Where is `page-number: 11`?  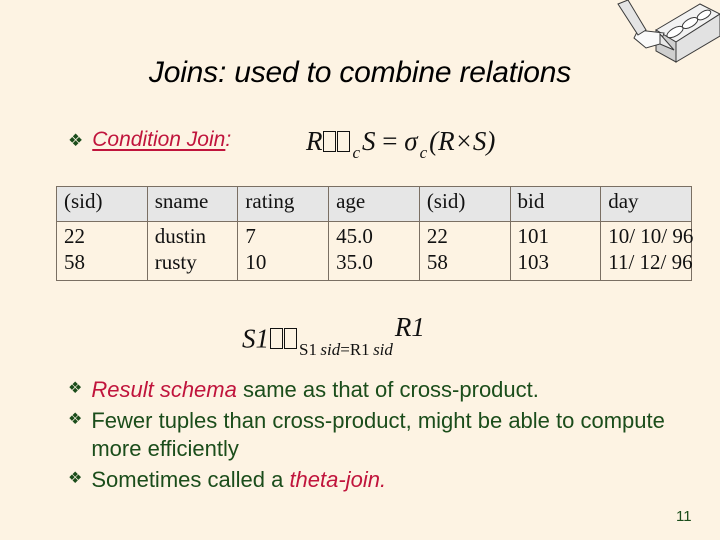
page-number: 11 is located at coordinates (684, 516).